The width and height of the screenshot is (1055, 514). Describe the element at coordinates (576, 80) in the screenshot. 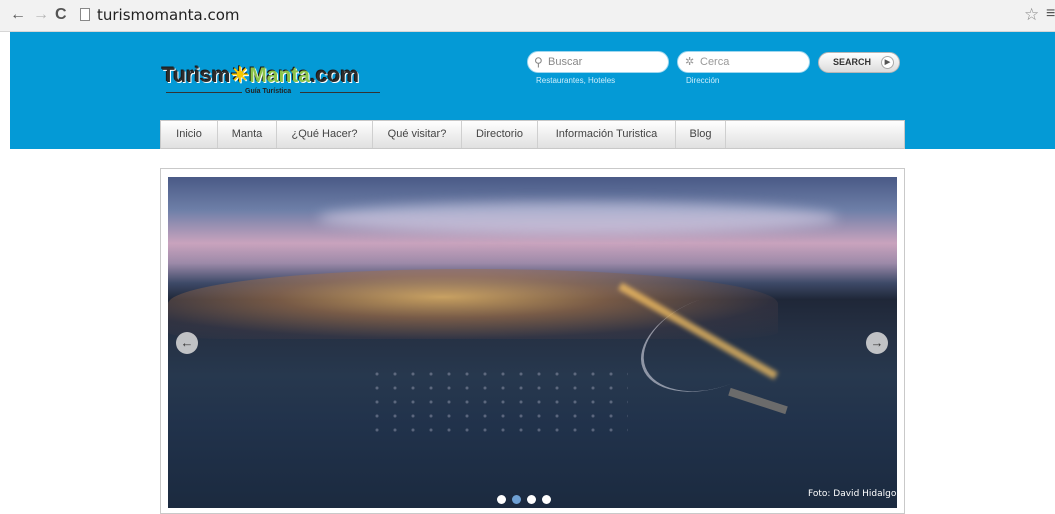

I see `search-hint: Restaurantes, Hoteles` at that location.